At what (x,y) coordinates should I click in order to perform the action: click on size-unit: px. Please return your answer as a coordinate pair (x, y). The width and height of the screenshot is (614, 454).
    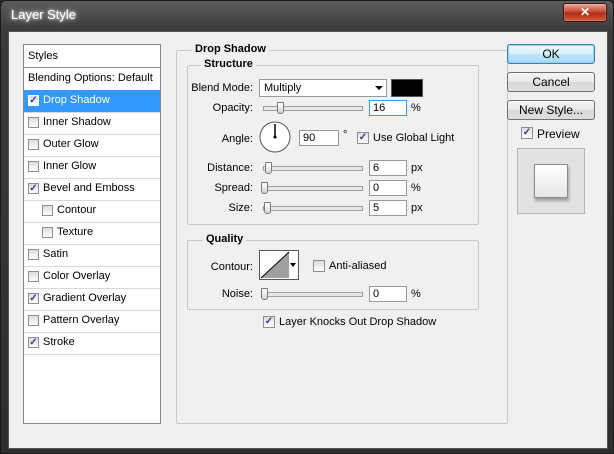
    Looking at the image, I should click on (417, 208).